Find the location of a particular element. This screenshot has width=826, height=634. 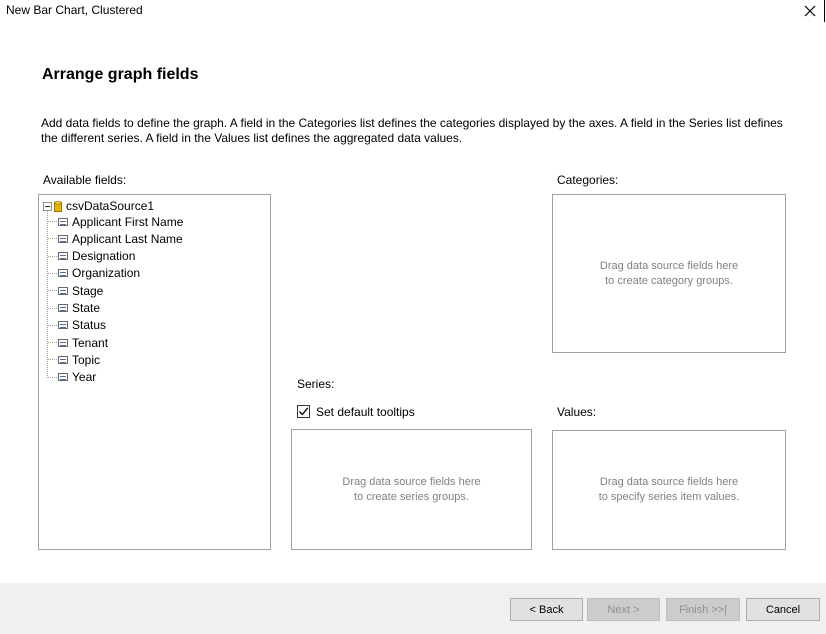

categories-hint-line2: to create category groups. is located at coordinates (669, 280).